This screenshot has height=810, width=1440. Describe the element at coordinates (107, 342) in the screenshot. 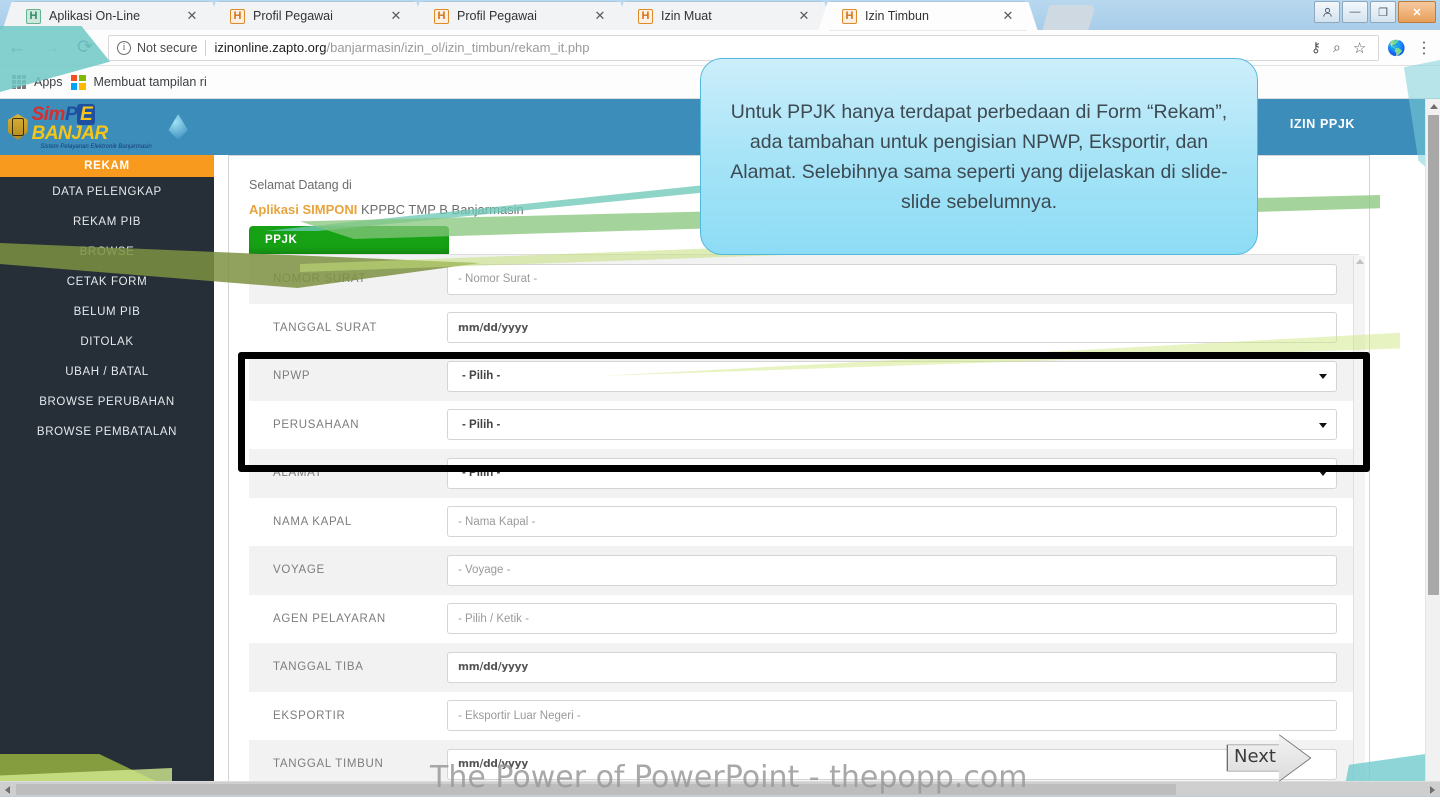

I see `sidebar-item-ditolak: DITOLAK` at that location.